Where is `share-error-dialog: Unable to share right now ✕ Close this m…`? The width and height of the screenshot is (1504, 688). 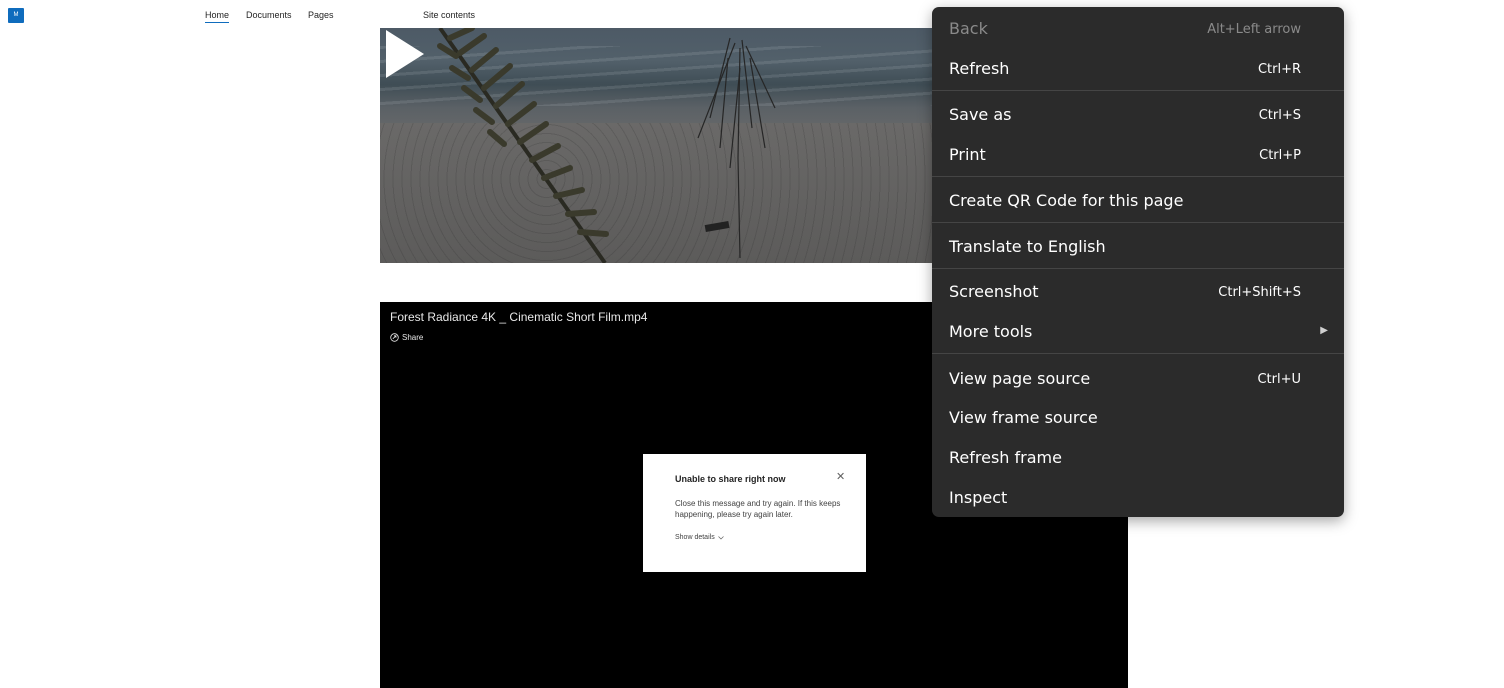
share-error-dialog: Unable to share right now ✕ Close this m… is located at coordinates (754, 513).